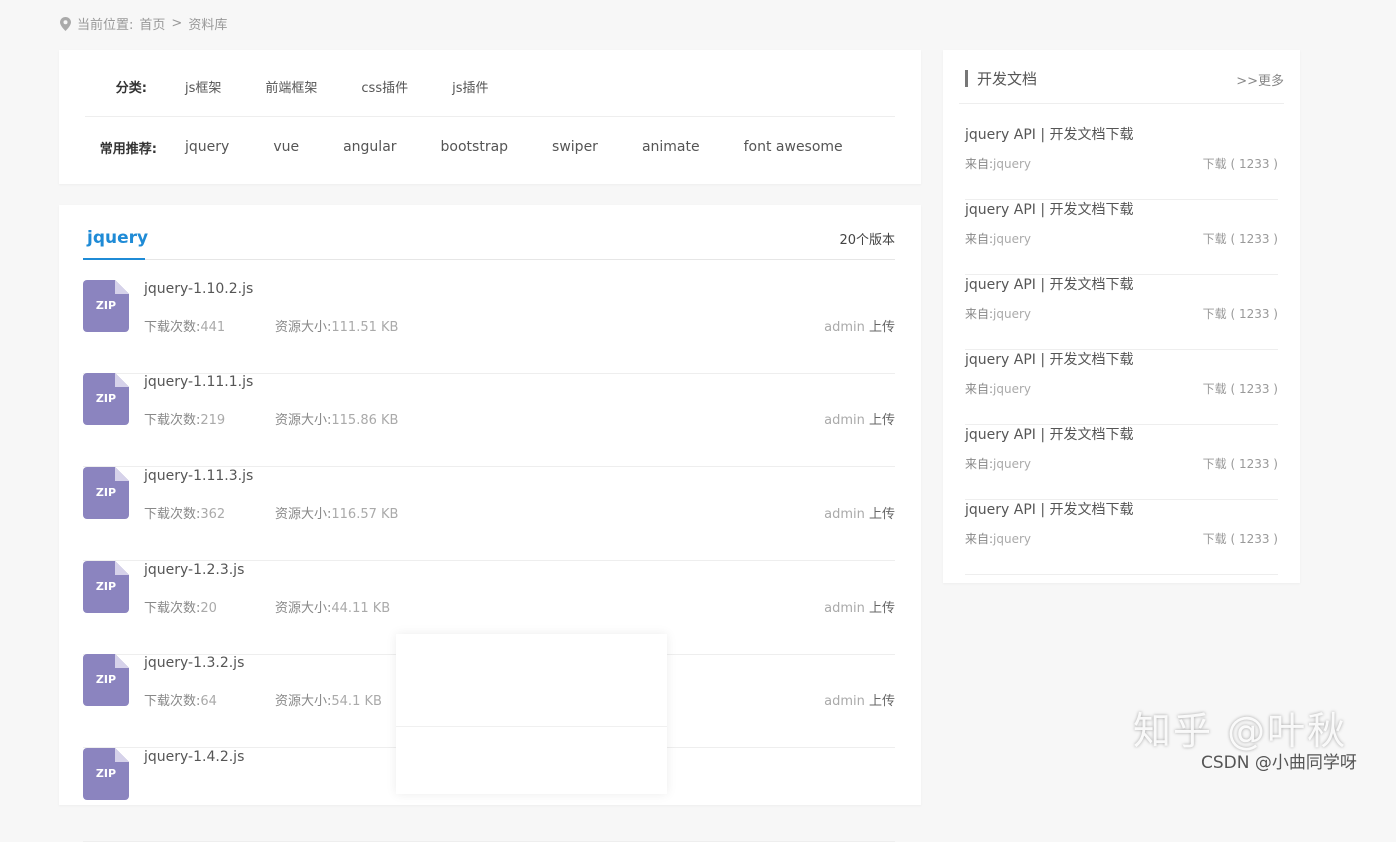  Describe the element at coordinates (194, 757) in the screenshot. I see `file-name-link: jquery-1.4.2.js` at that location.